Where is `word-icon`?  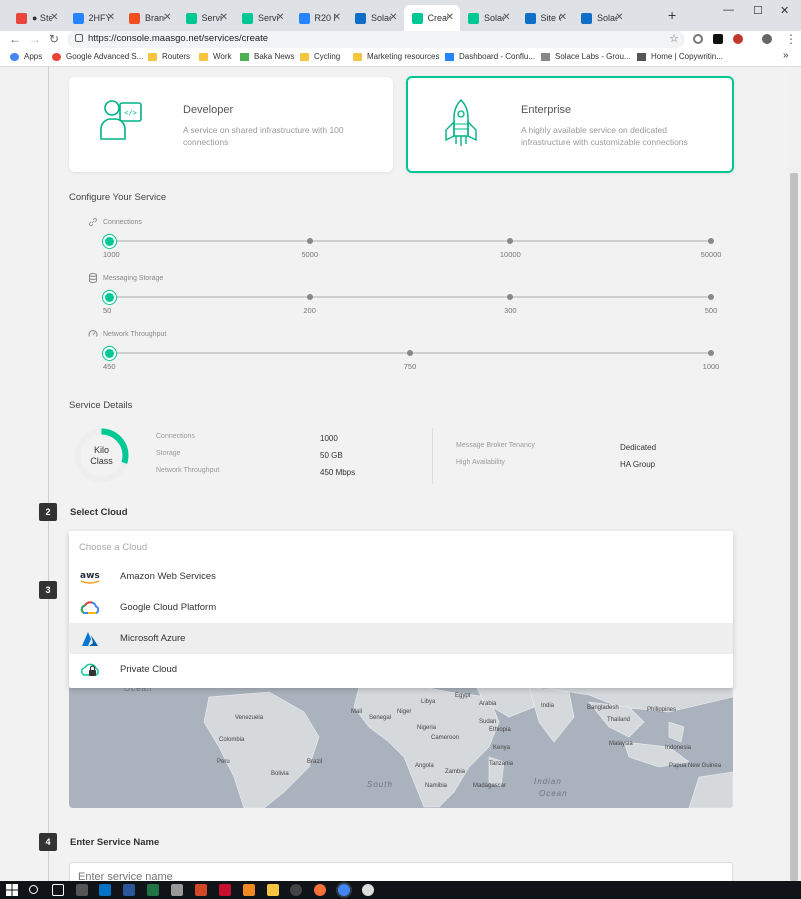 word-icon is located at coordinates (129, 890).